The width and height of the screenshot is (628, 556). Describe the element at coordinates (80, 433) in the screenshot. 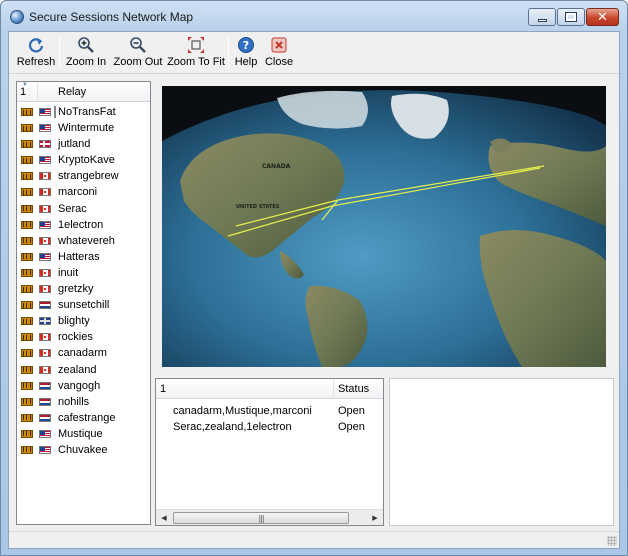

I see `relay-name: Mustique` at that location.